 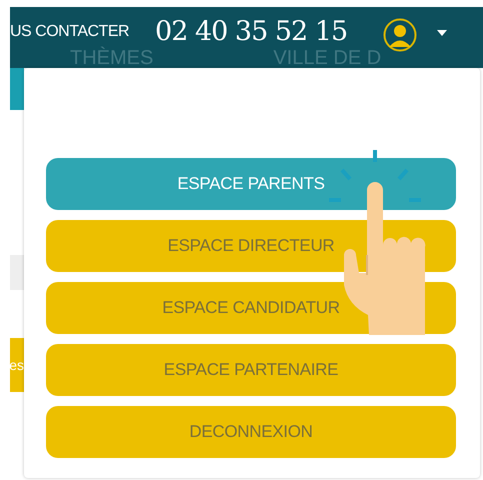 I want to click on nav-strip, so click(x=17, y=89).